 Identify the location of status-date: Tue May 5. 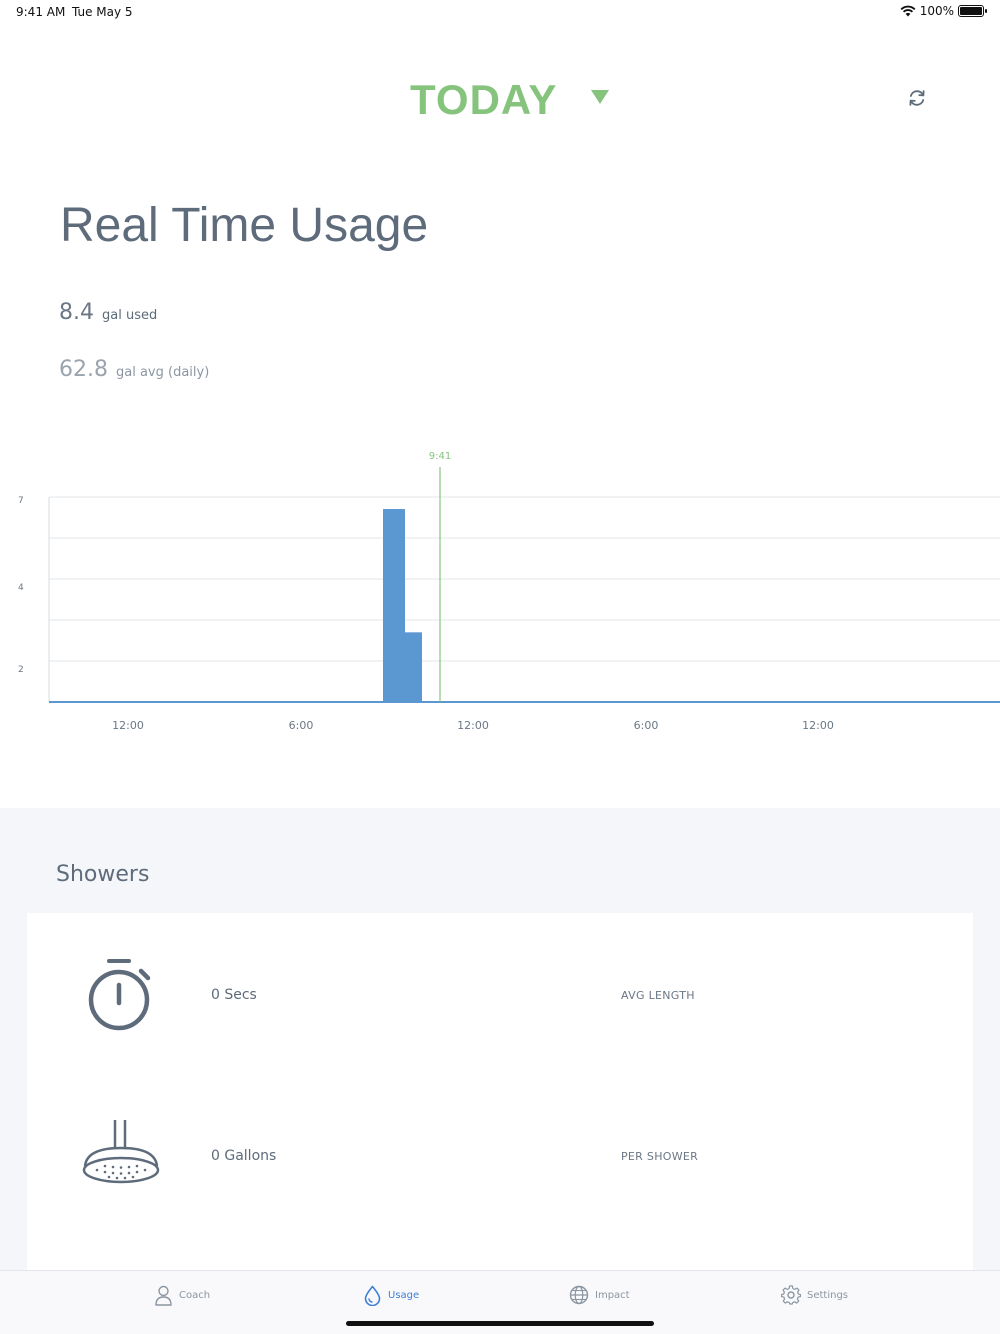
(102, 12).